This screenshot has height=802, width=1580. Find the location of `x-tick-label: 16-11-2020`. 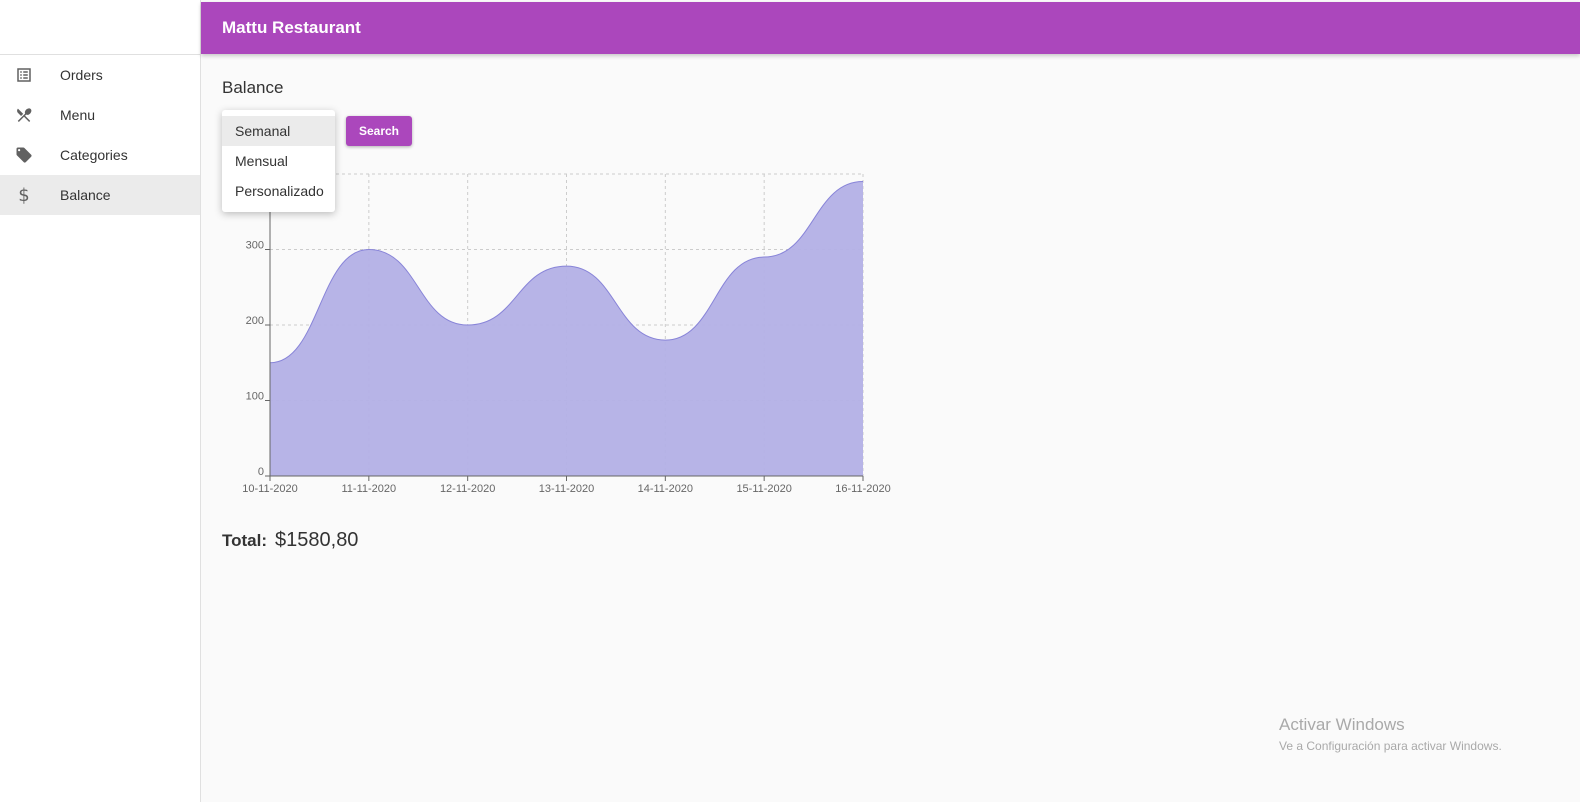

x-tick-label: 16-11-2020 is located at coordinates (862, 489).